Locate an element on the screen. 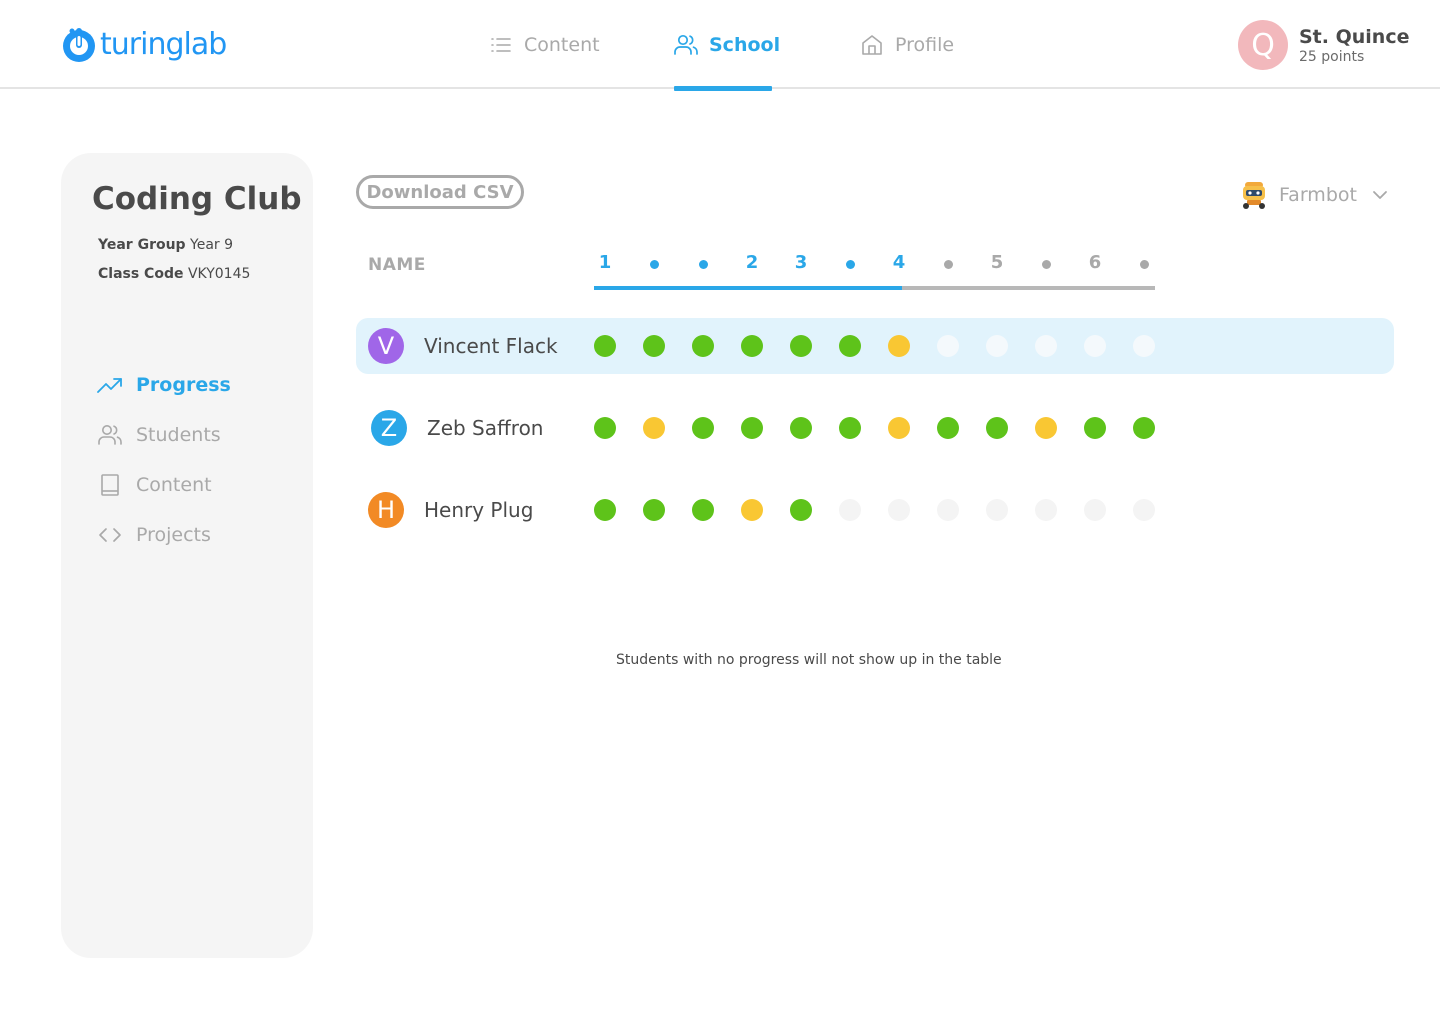  sidebar-item-content: Content is located at coordinates (164, 485).